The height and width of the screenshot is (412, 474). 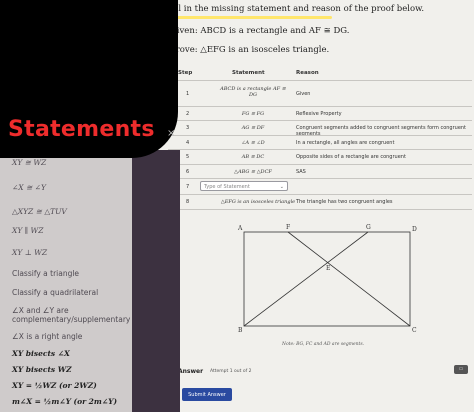 I want to click on statement-chip: △XYZ ≅ △TUV, so click(x=39, y=212).